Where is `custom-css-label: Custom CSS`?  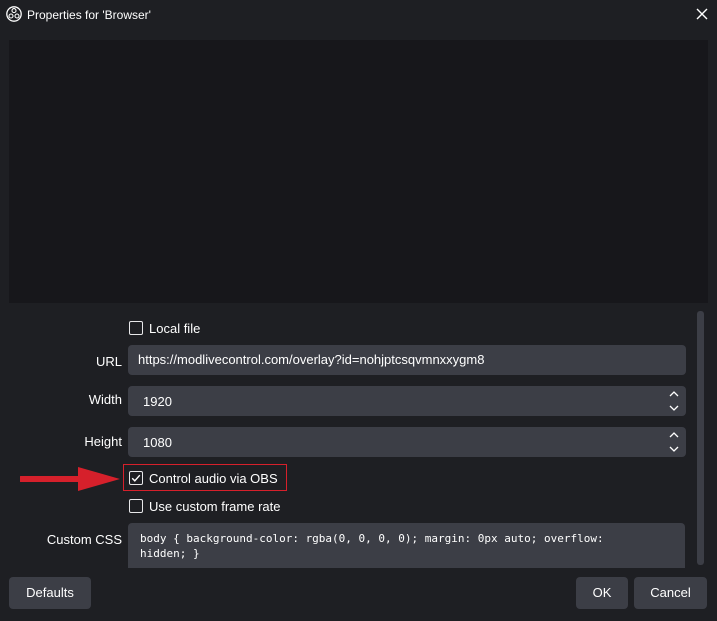 custom-css-label: Custom CSS is located at coordinates (84, 539).